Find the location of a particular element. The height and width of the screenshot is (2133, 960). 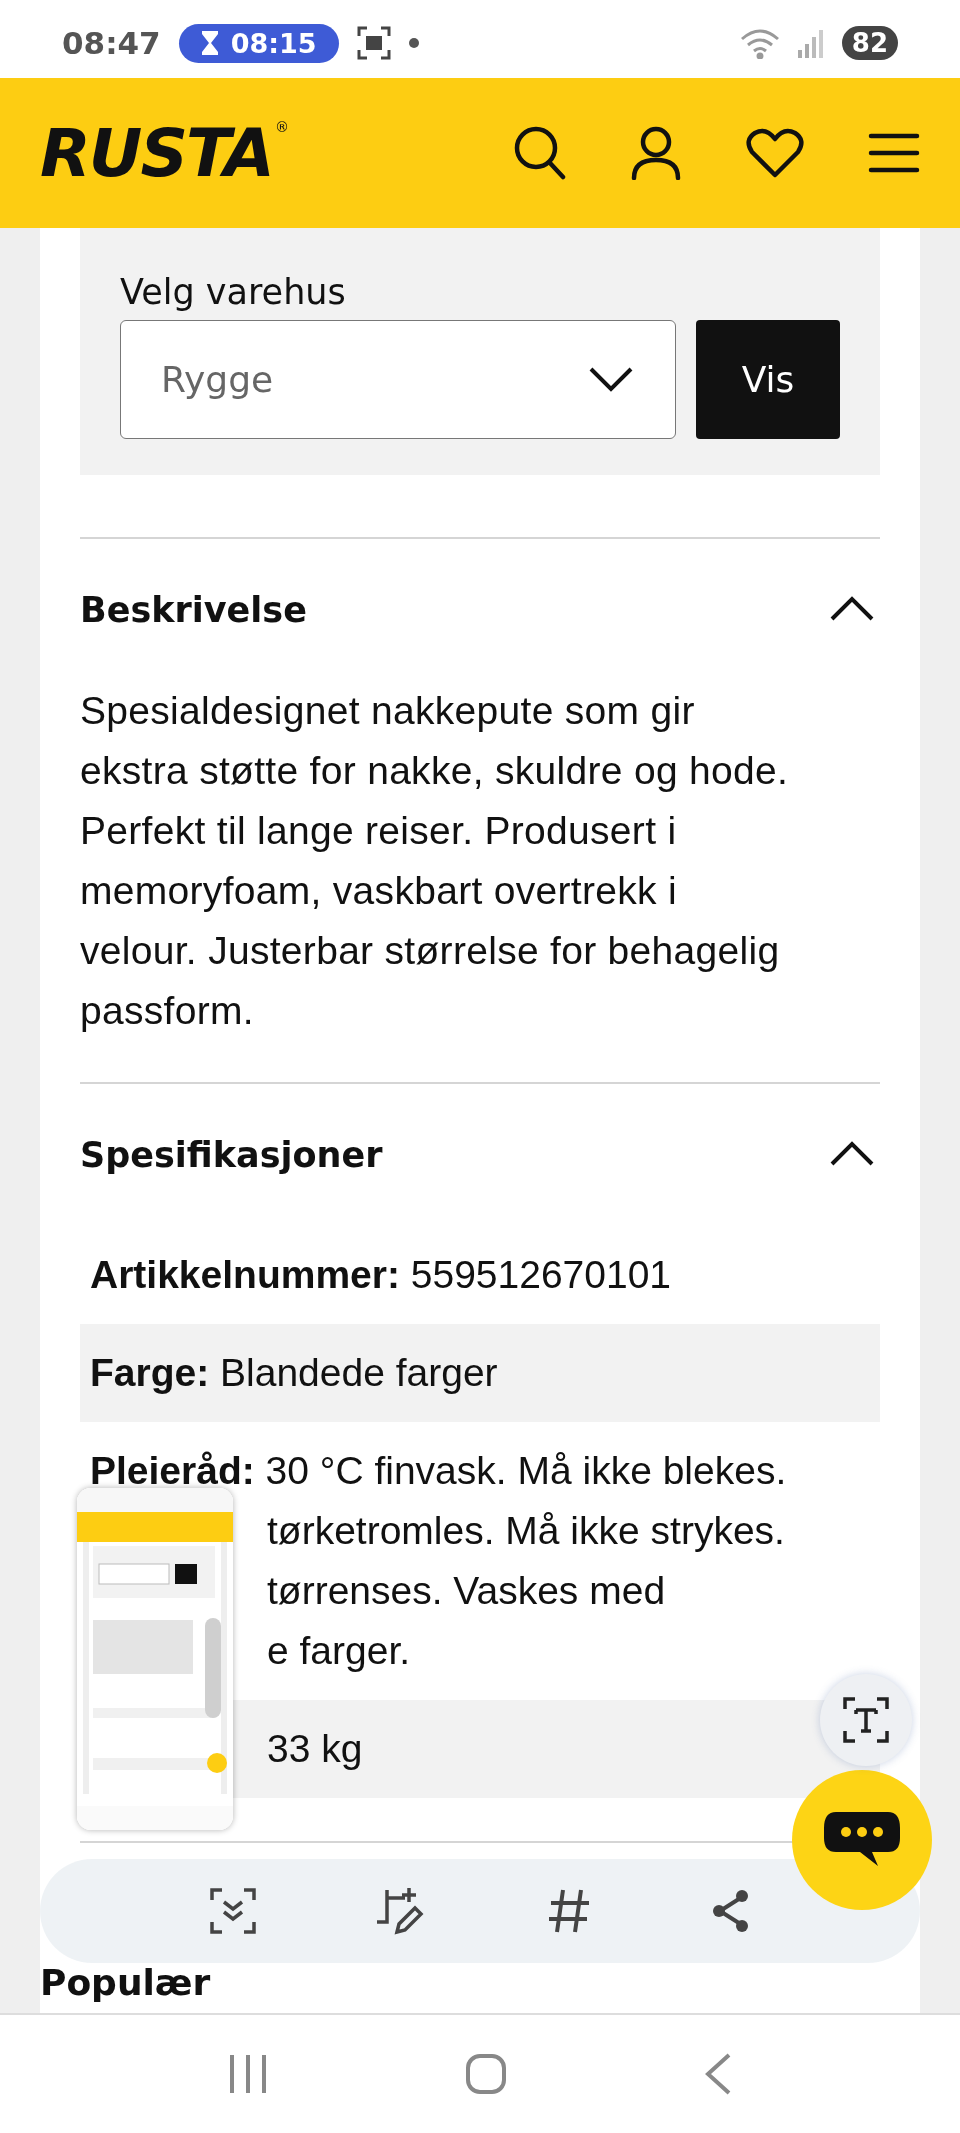

share-icon is located at coordinates (730, 1911).